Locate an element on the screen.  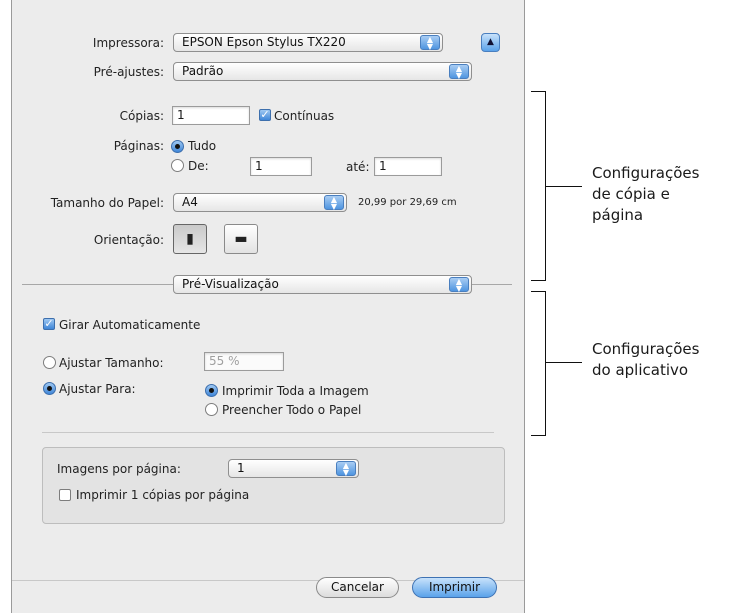
pages-label: Páginas: is located at coordinates (138, 146).